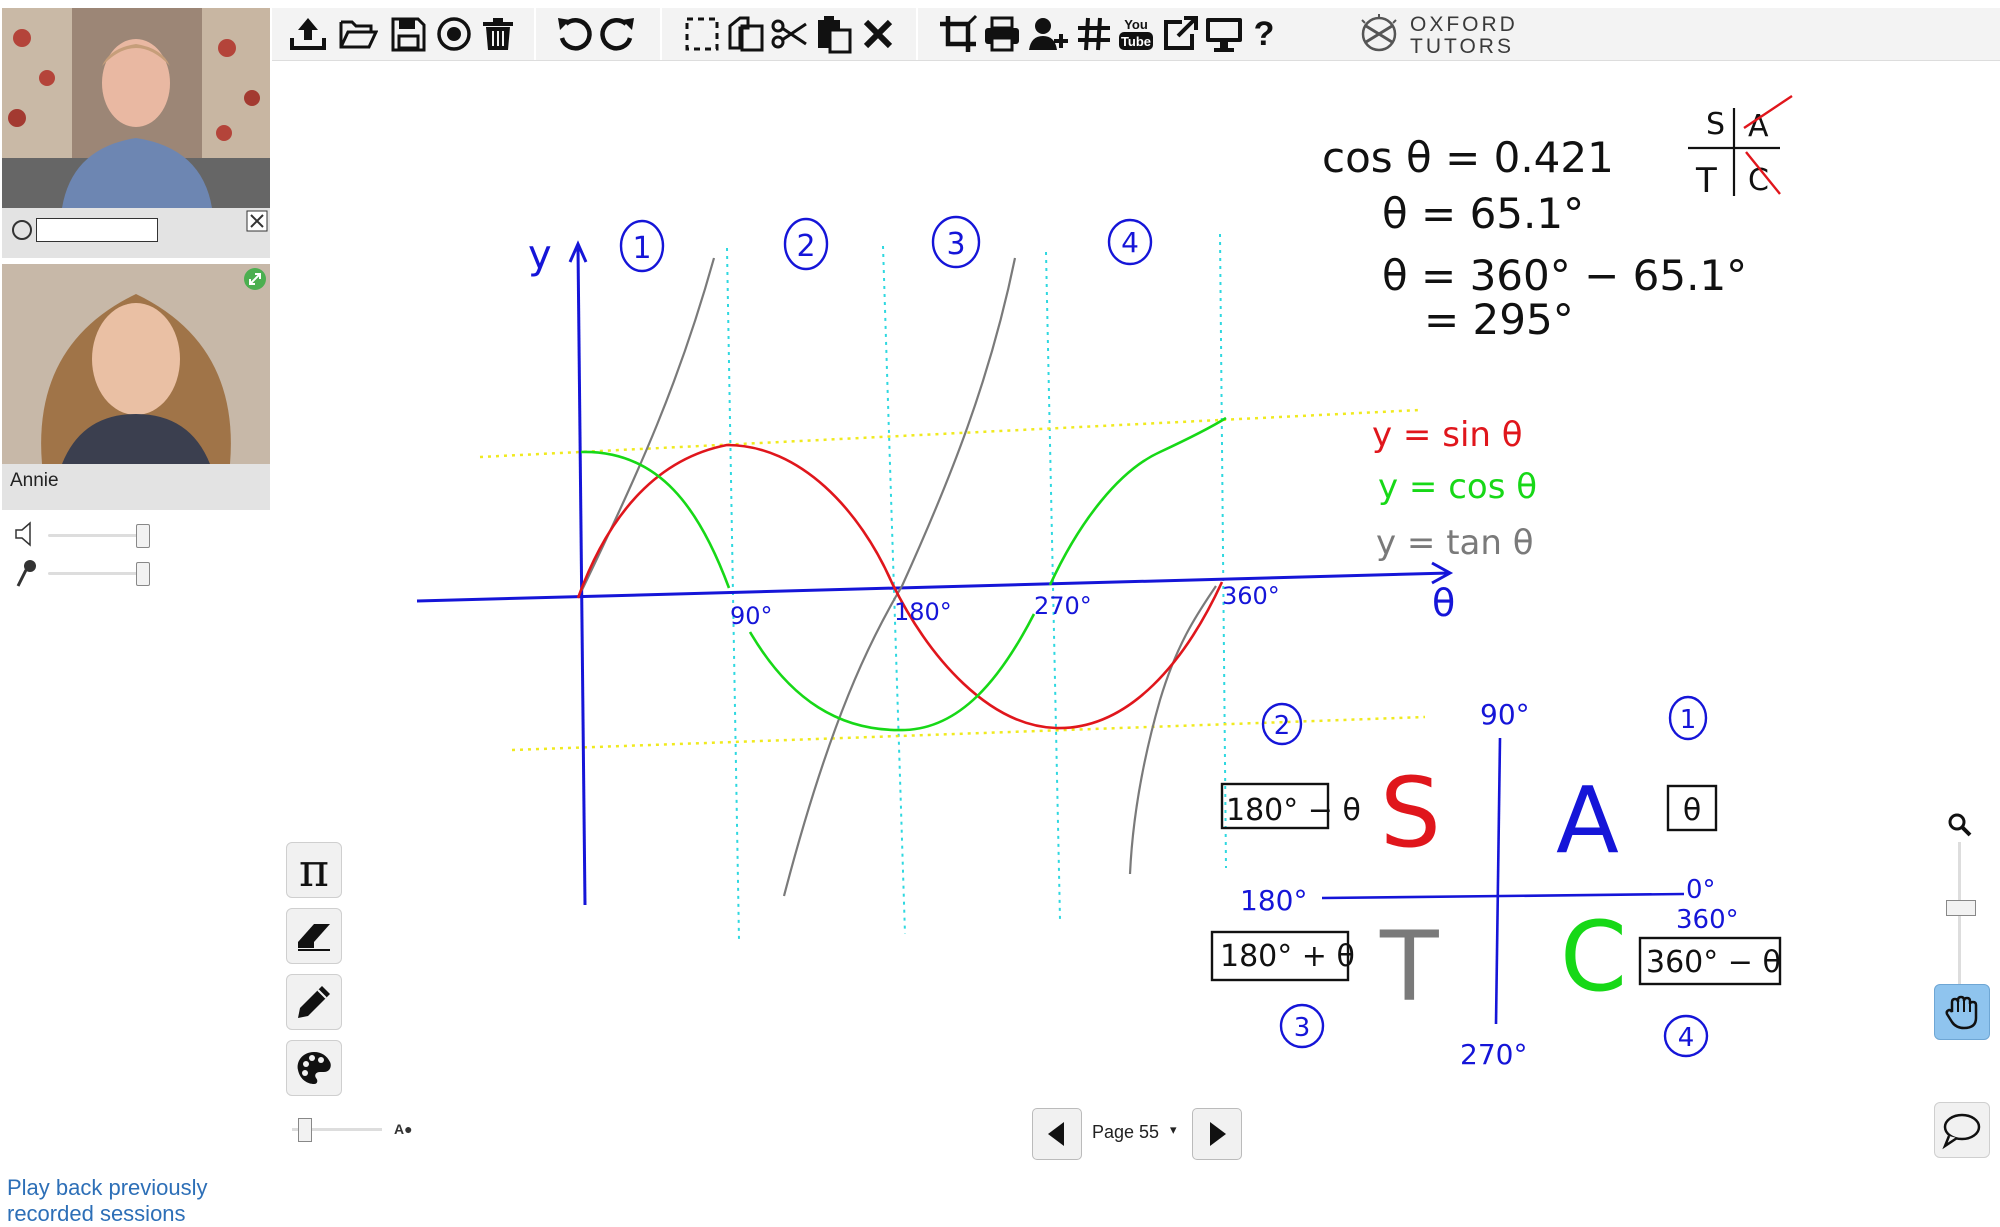 This screenshot has height=1227, width=2000. I want to click on zoom-slider, so click(1961, 908).